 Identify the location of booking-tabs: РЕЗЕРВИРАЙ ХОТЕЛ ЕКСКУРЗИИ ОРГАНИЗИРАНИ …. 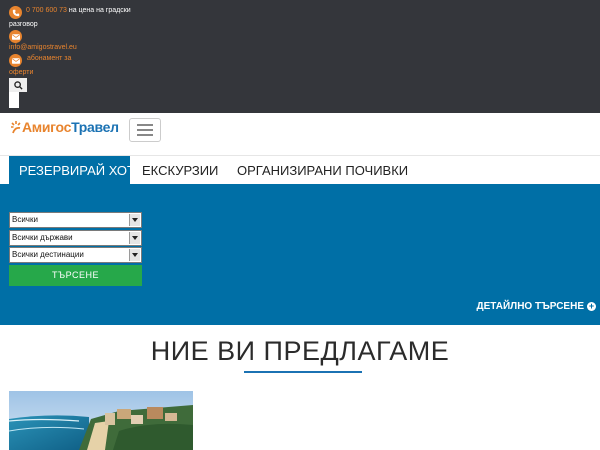
(209, 170).